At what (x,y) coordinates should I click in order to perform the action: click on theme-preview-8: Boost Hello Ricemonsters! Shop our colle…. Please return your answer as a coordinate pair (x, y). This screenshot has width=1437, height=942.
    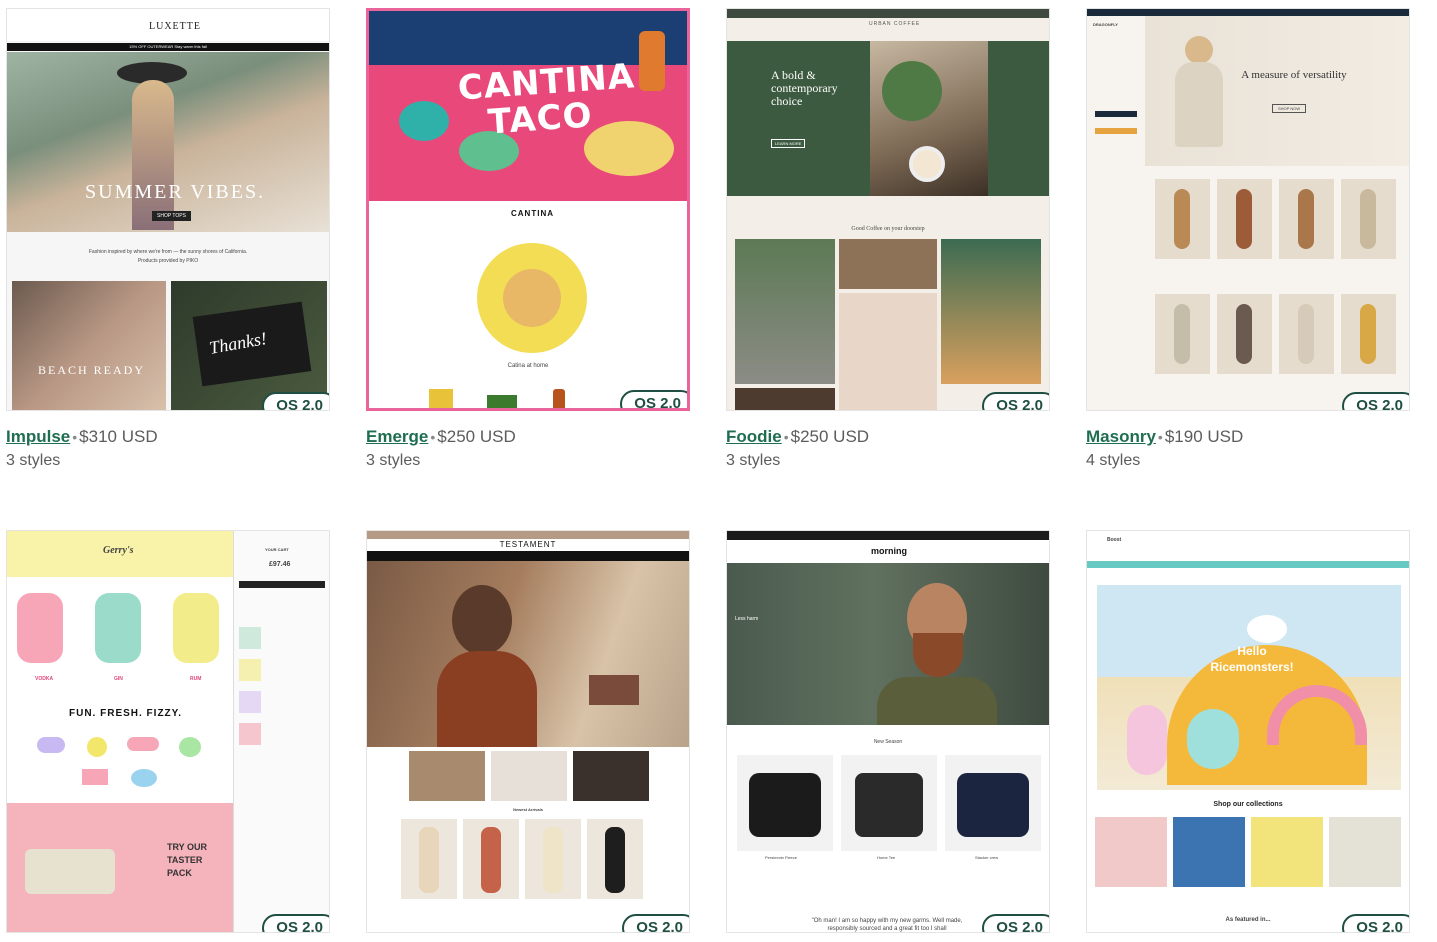
    Looking at the image, I should click on (1248, 731).